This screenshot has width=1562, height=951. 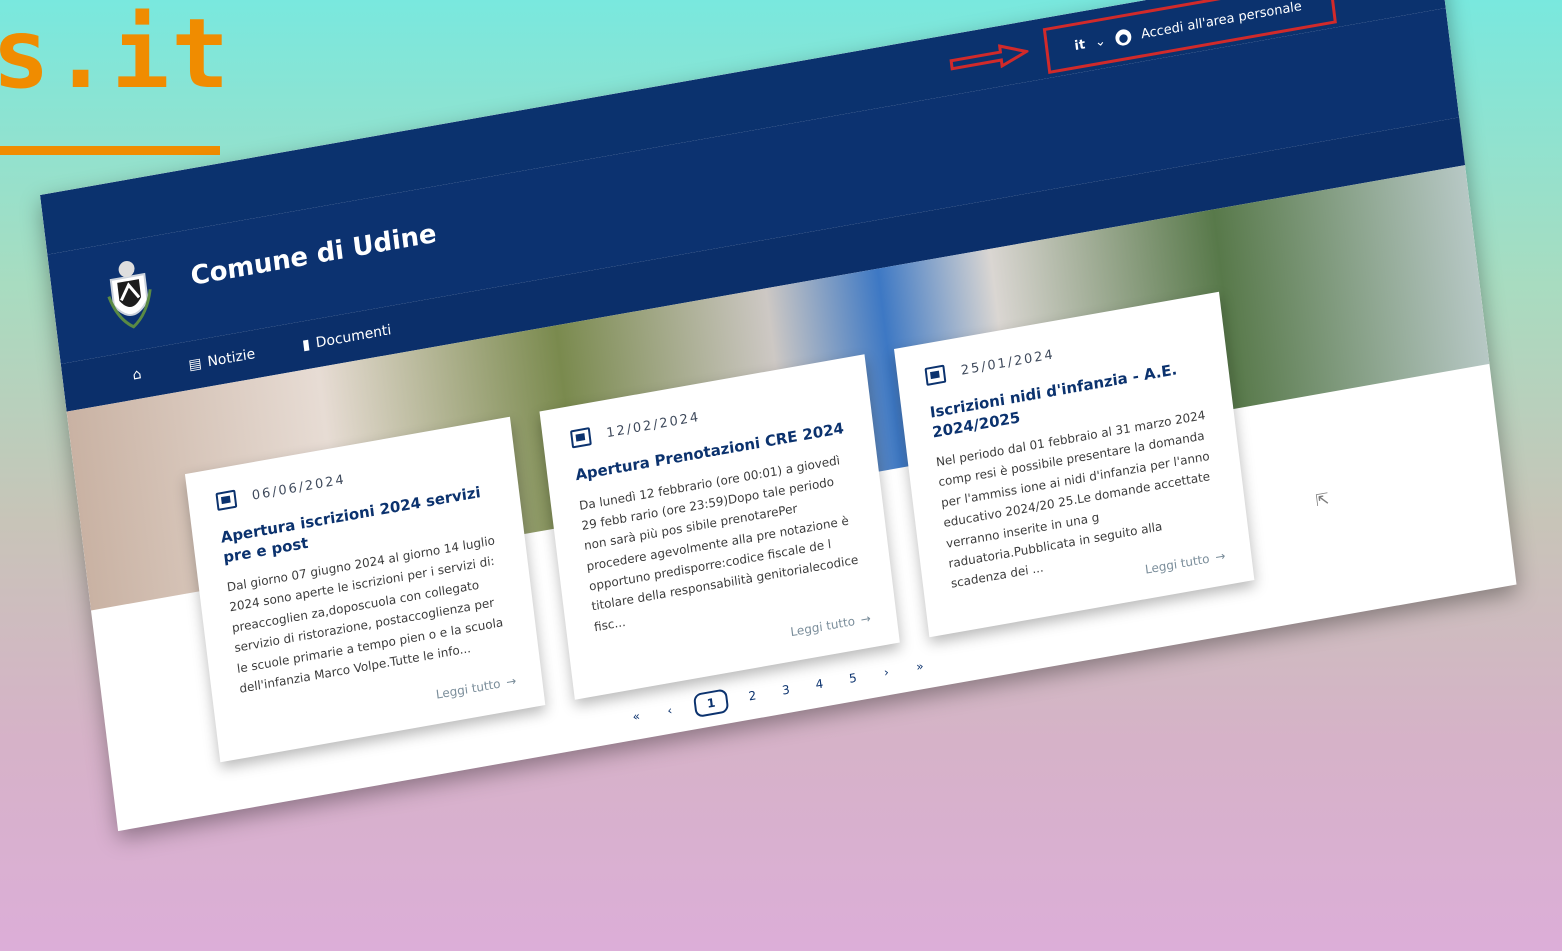 What do you see at coordinates (919, 666) in the screenshot?
I see `last-page-button: »` at bounding box center [919, 666].